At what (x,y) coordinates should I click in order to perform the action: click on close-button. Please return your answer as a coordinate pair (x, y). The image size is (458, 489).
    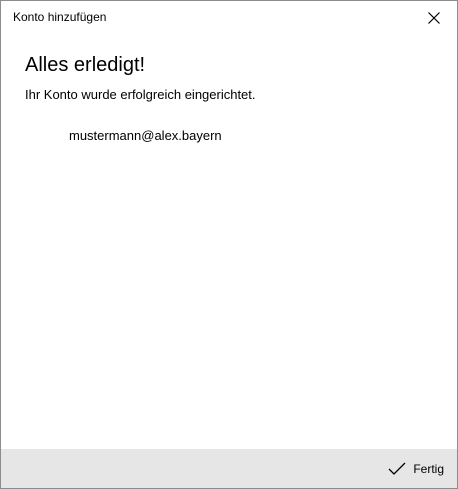
    Looking at the image, I should click on (434, 18).